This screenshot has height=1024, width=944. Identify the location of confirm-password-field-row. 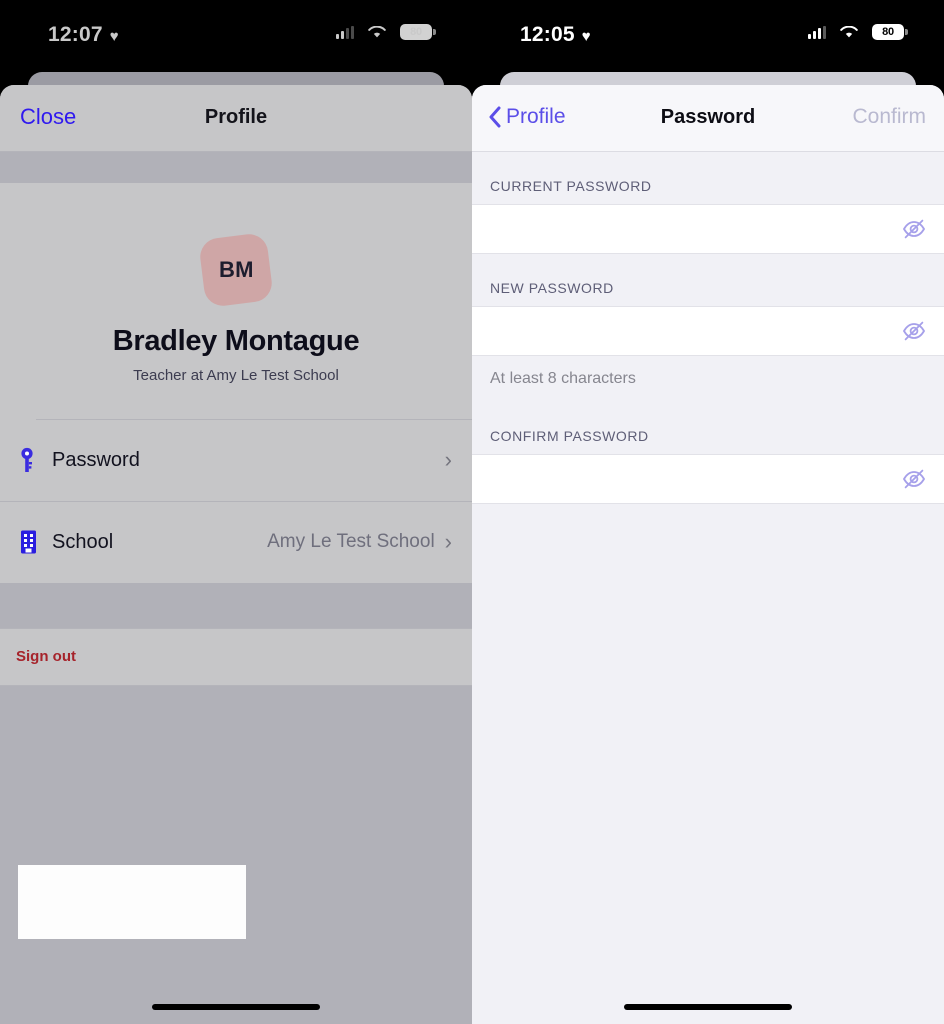
(708, 479).